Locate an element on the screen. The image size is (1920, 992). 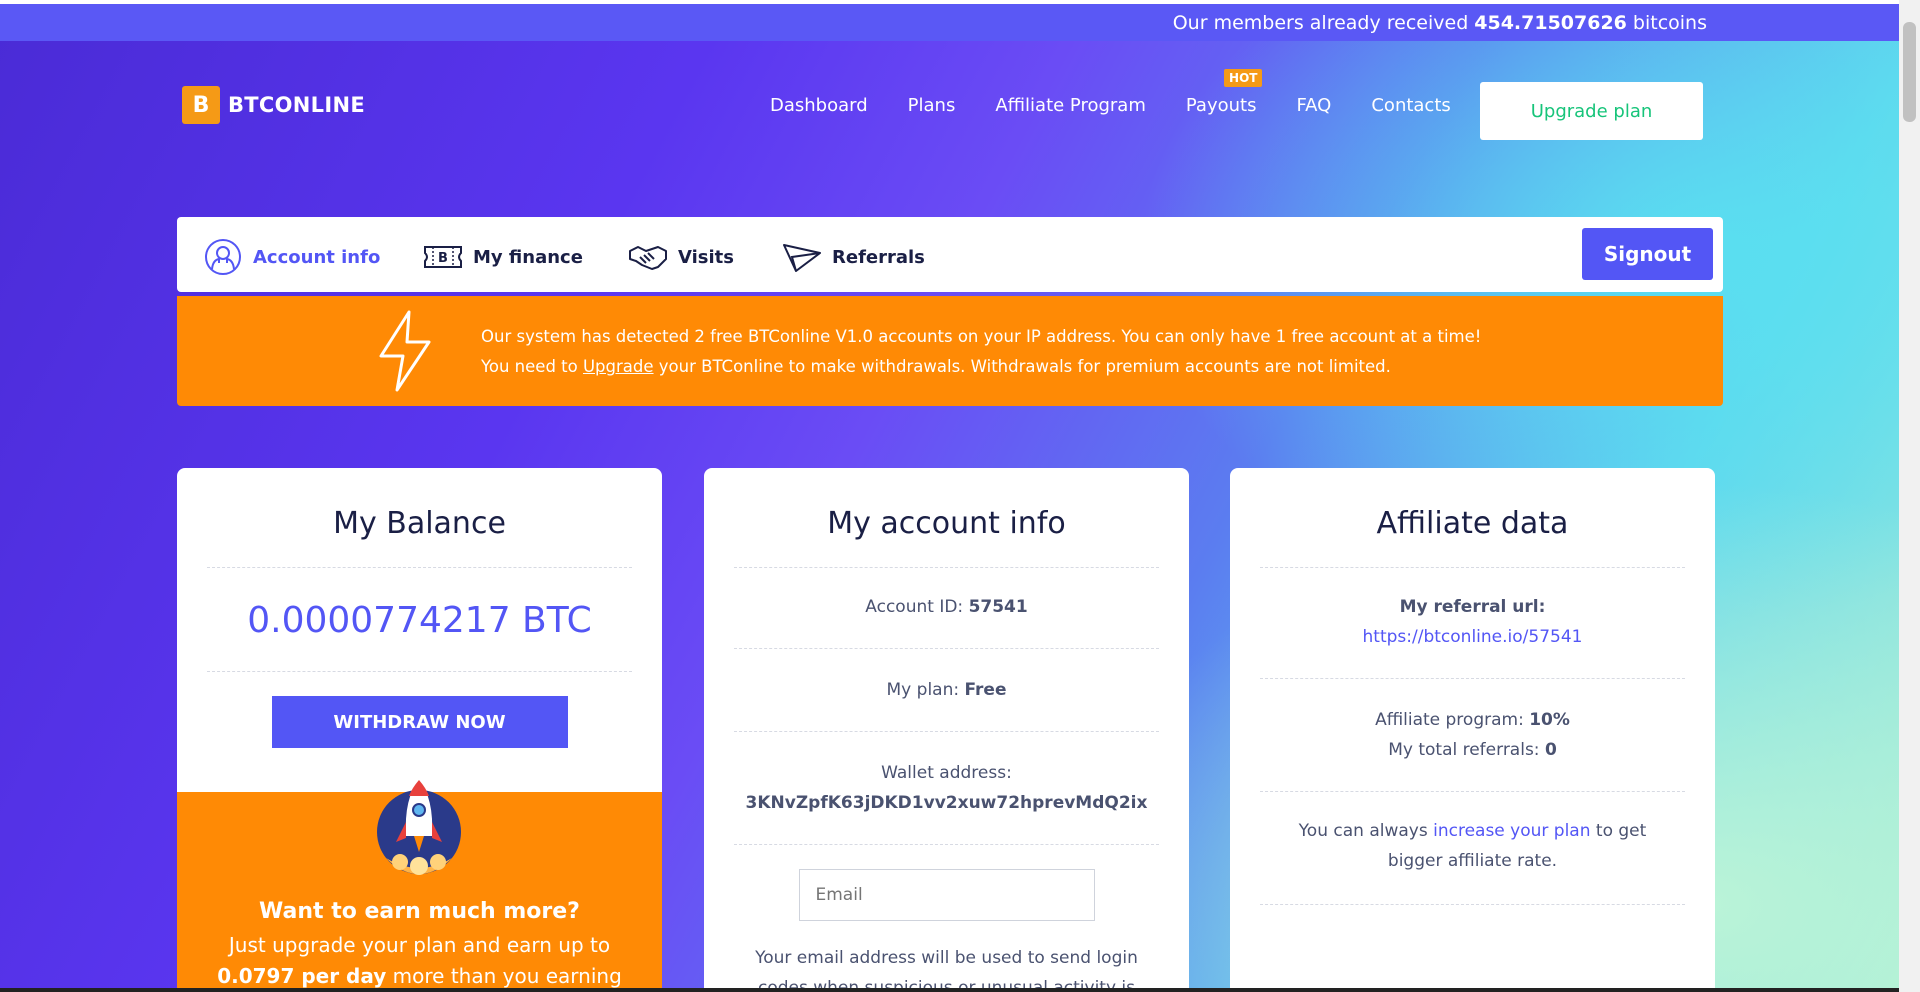
ticket-icon: B is located at coordinates (443, 257).